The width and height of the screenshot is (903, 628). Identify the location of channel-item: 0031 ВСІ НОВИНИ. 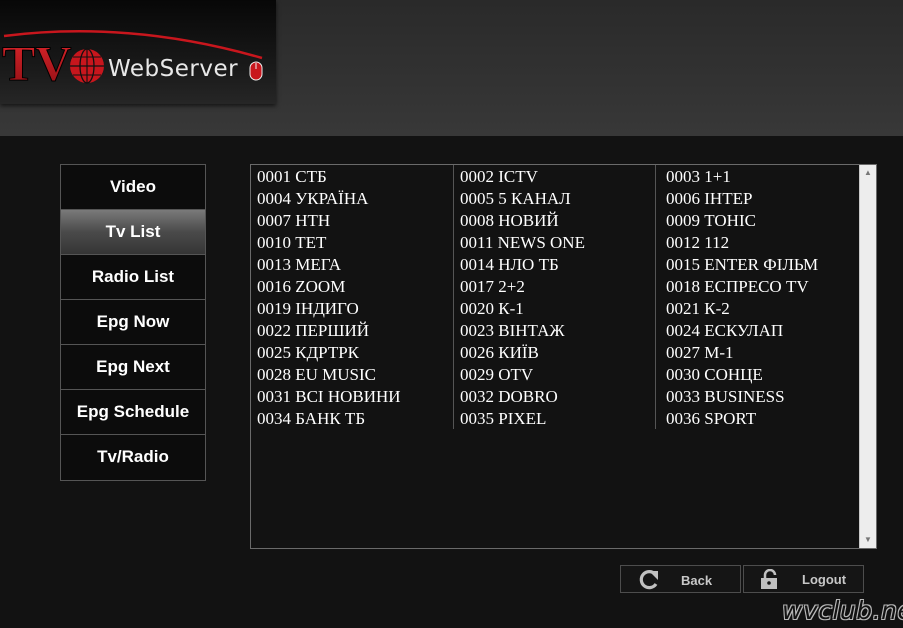
(352, 396).